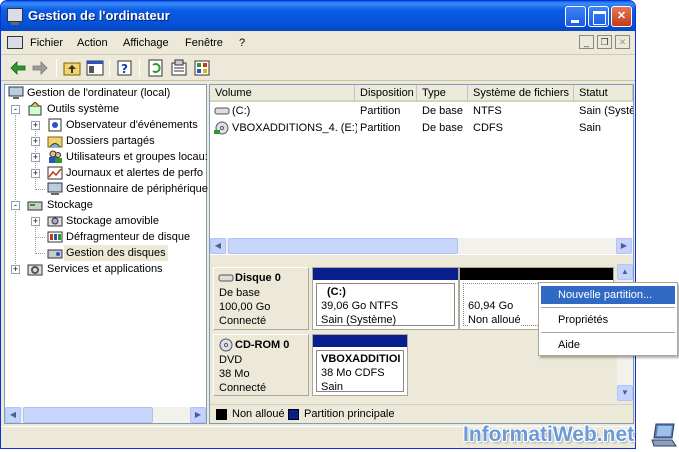  What do you see at coordinates (105, 125) in the screenshot?
I see `tree-item-event-viewer: + Observateur d'événements` at bounding box center [105, 125].